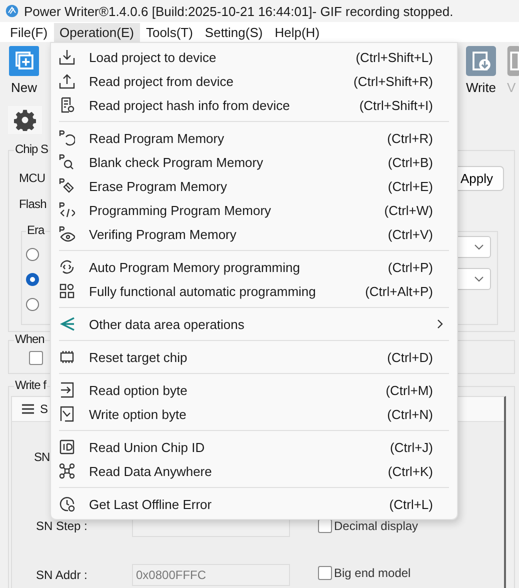  Describe the element at coordinates (67, 234) in the screenshot. I see `p-eye-icon` at that location.